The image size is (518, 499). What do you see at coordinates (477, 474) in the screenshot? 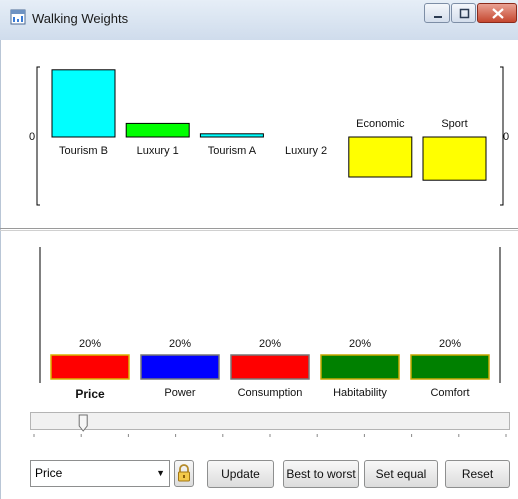
I see `reset-button: Reset` at bounding box center [477, 474].